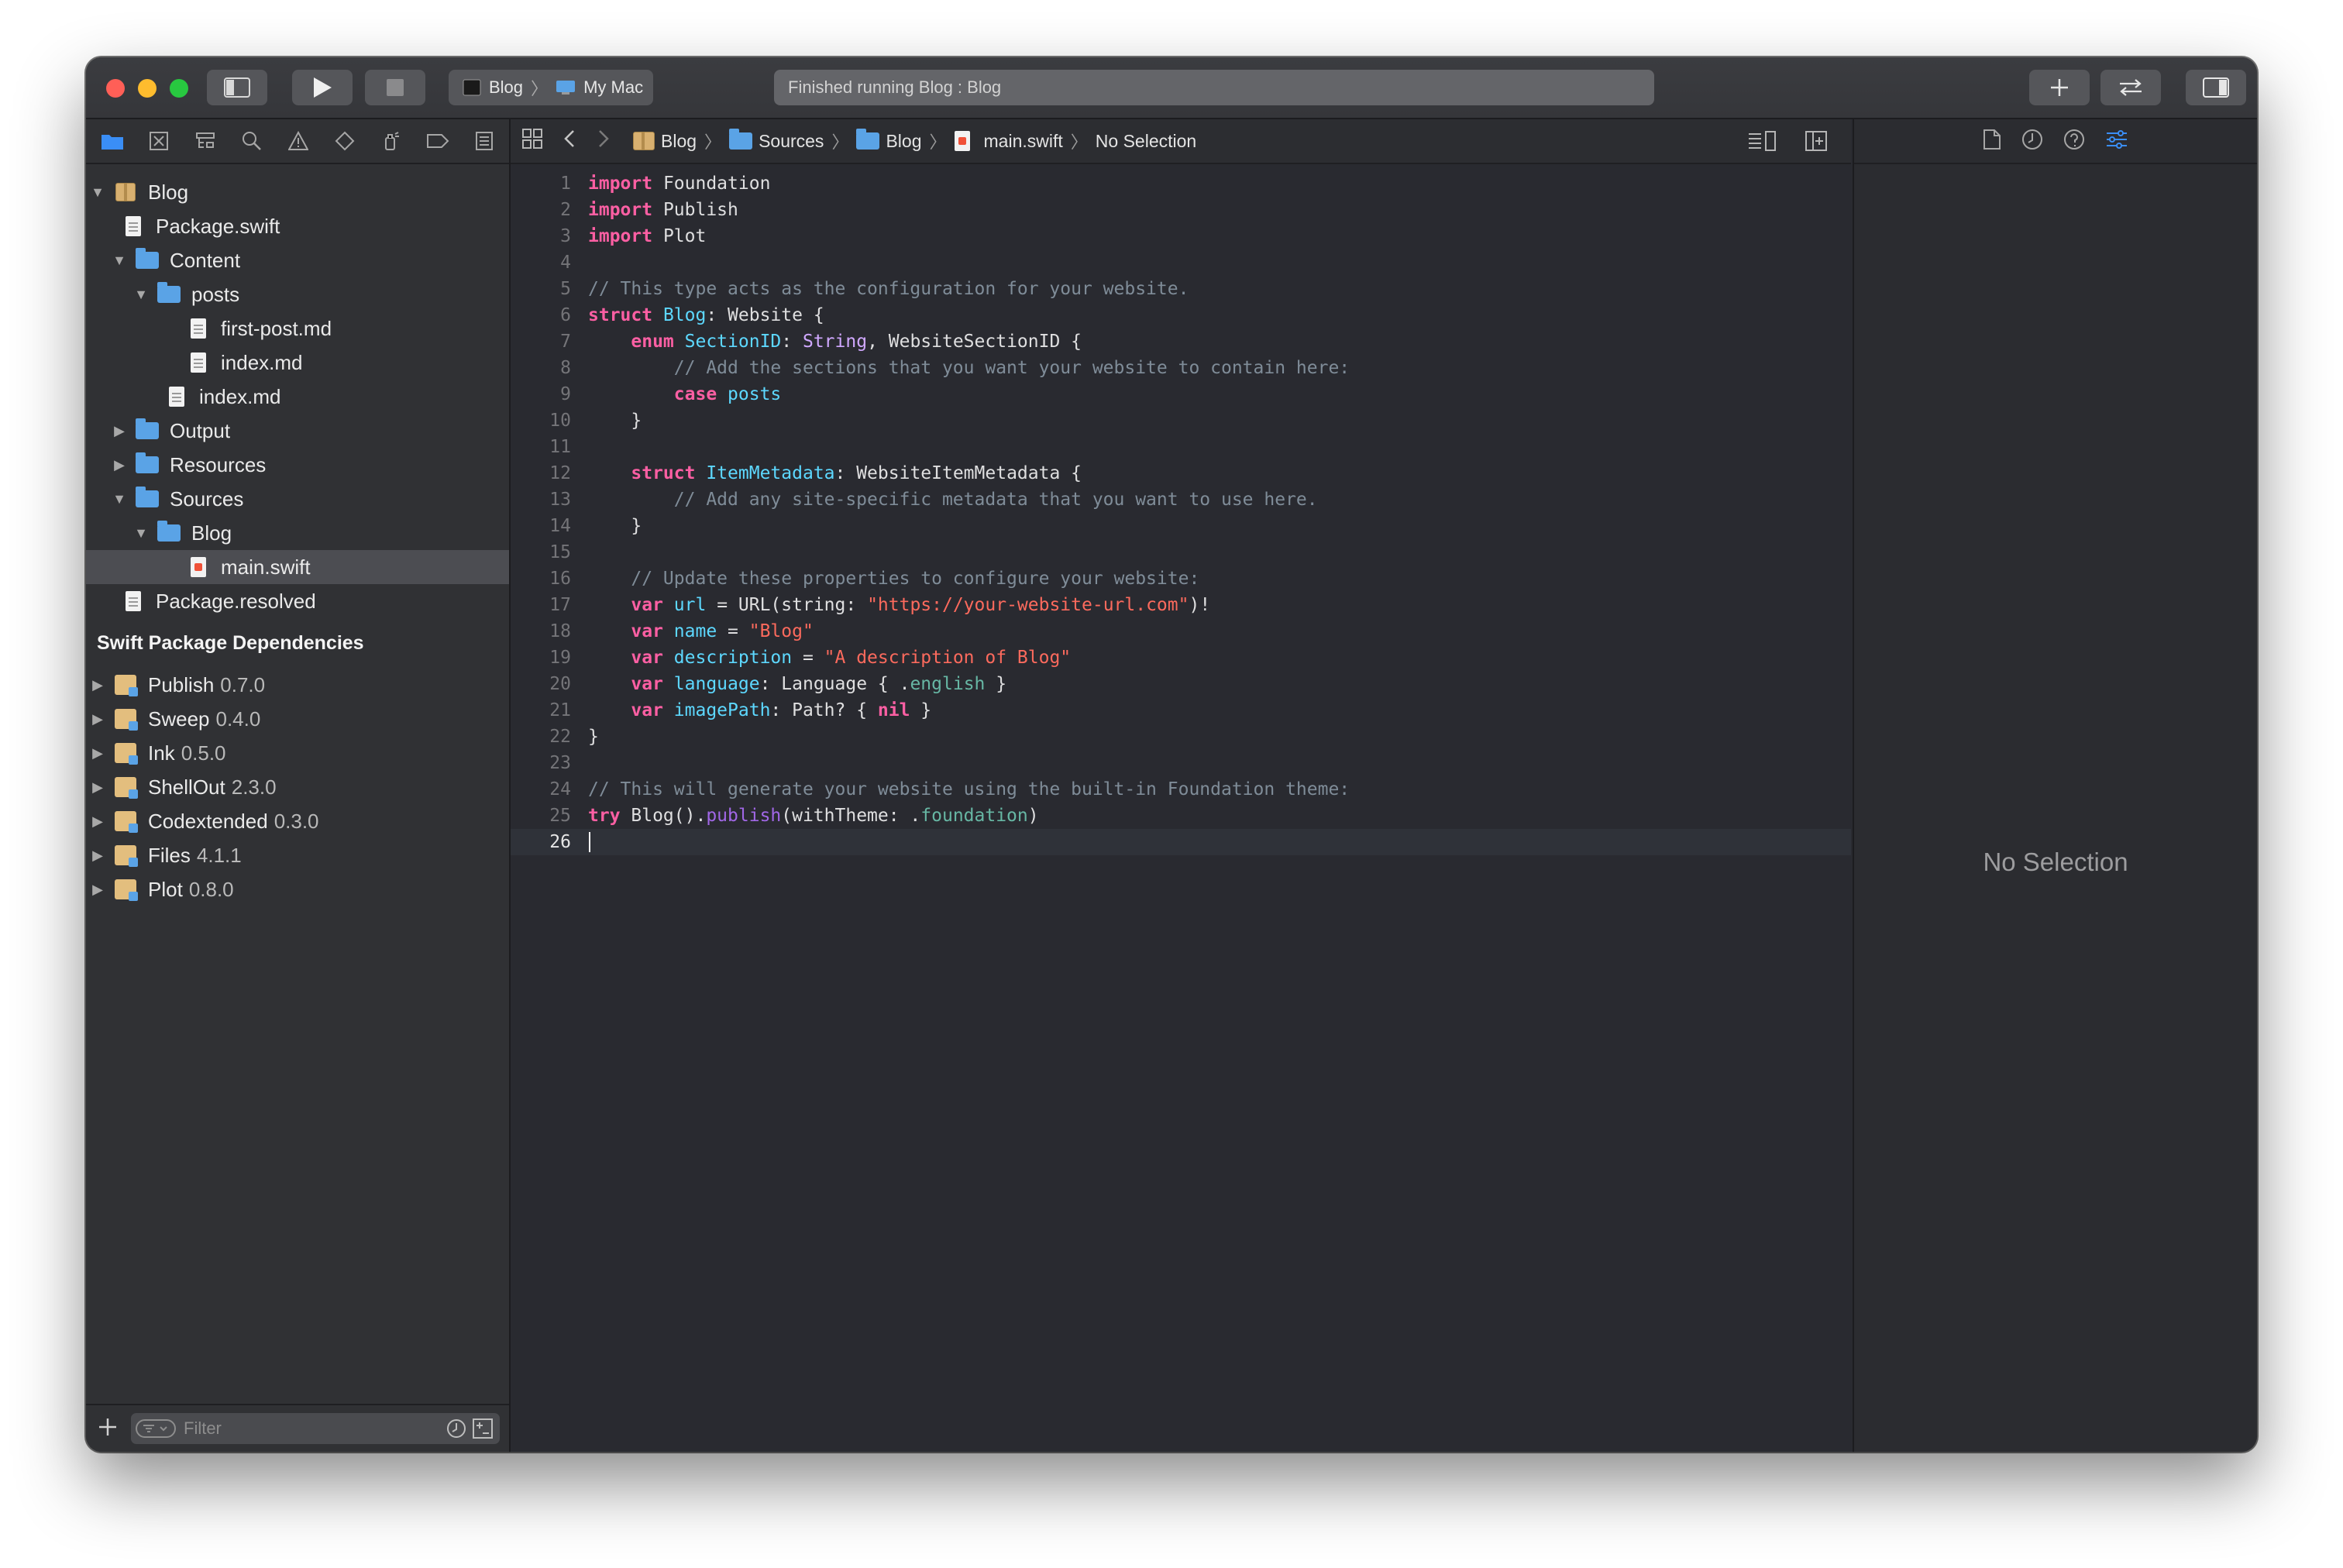  What do you see at coordinates (551, 87) in the screenshot?
I see `scheme-selector: Blog 〉 My Mac` at bounding box center [551, 87].